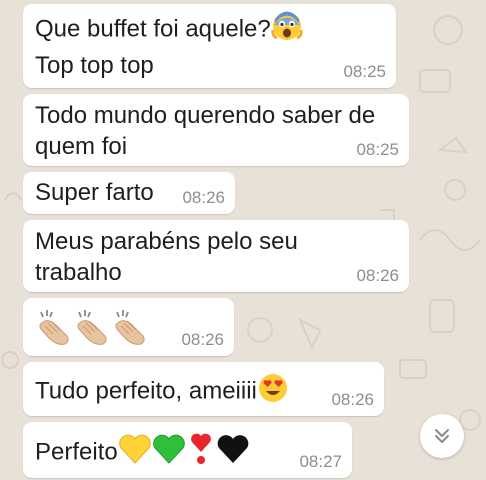  What do you see at coordinates (320, 461) in the screenshot?
I see `message-timestamp: 08:27` at bounding box center [320, 461].